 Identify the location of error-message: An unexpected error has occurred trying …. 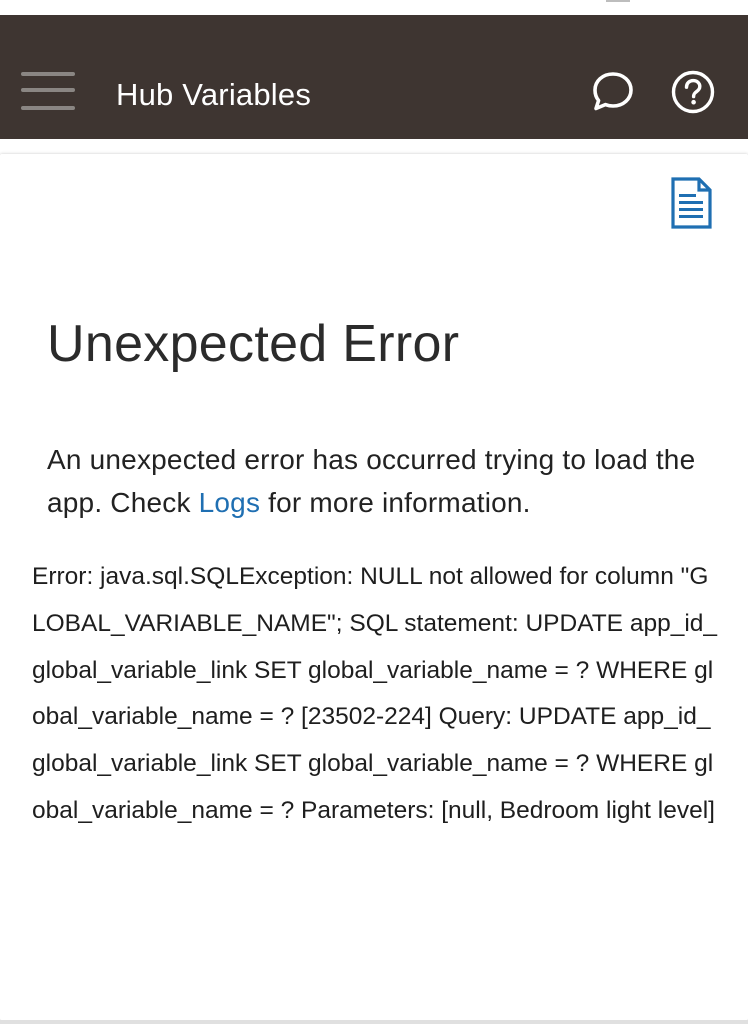
(387, 481).